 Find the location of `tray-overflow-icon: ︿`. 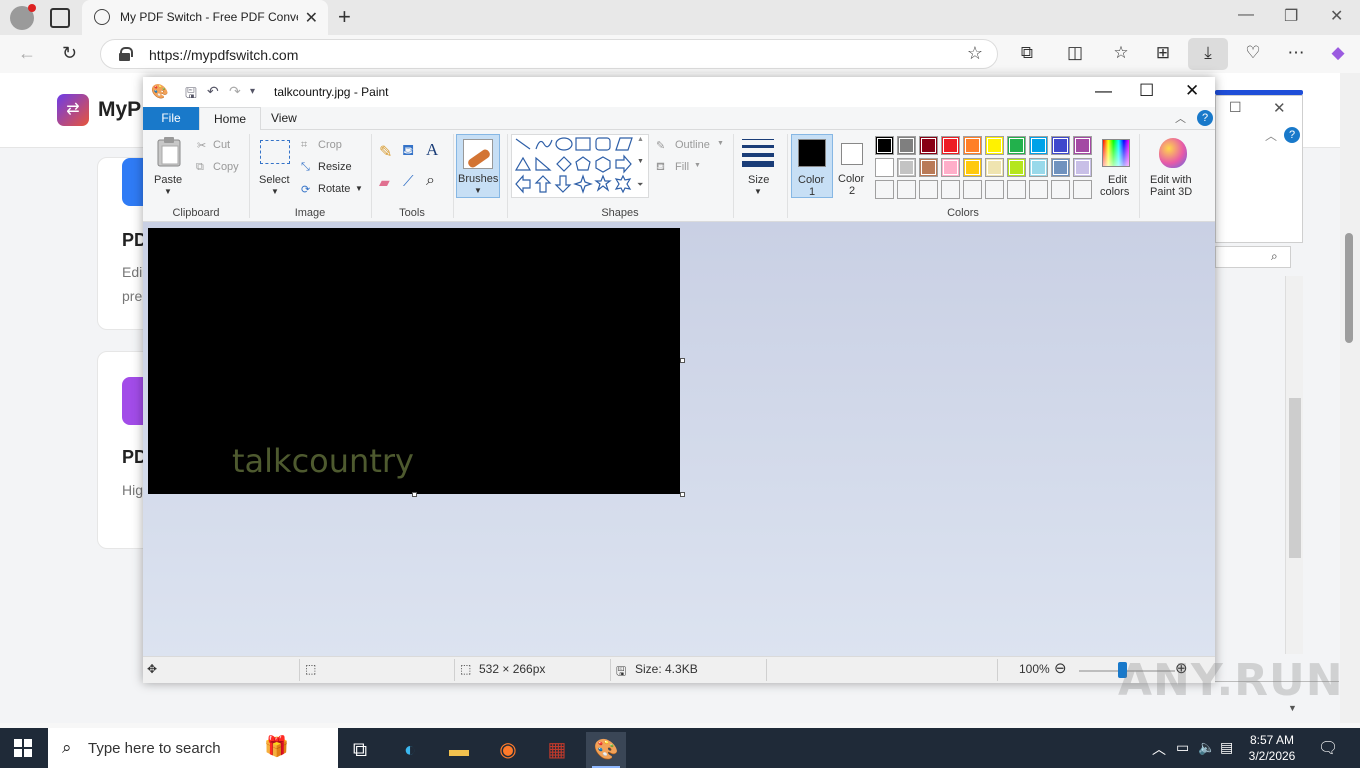

tray-overflow-icon: ︿ is located at coordinates (1159, 749).